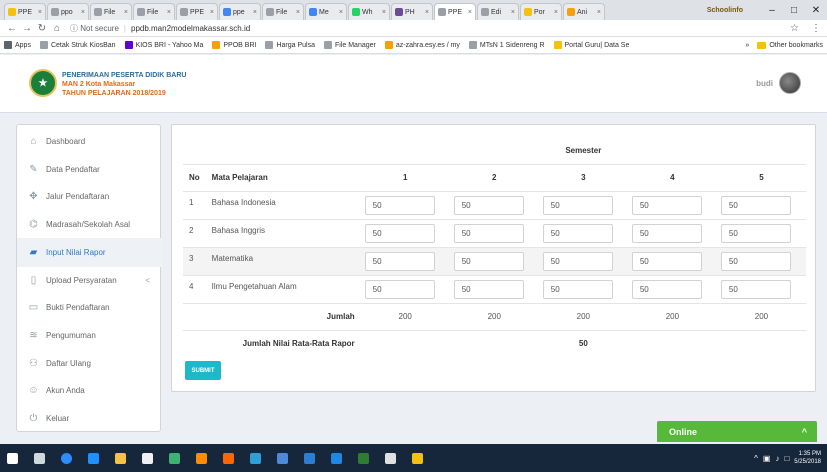 This screenshot has height=472, width=827. I want to click on bookmark-item: File Manager, so click(350, 45).